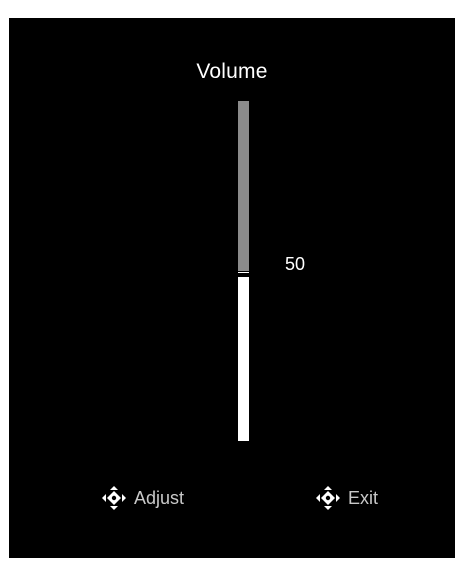 This screenshot has height=569, width=465. I want to click on volume-slider-thumb, so click(243, 272).